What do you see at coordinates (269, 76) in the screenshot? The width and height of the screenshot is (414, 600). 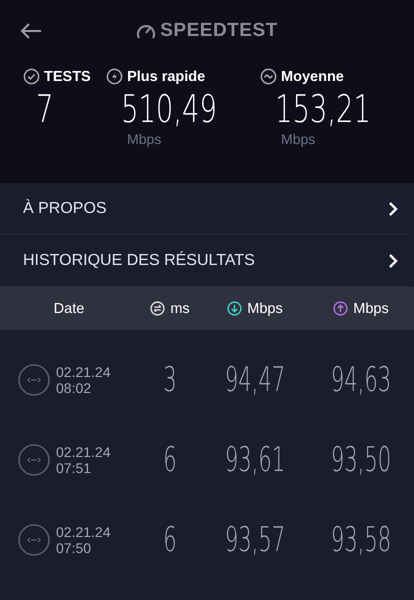 I see `wave-circle-icon` at bounding box center [269, 76].